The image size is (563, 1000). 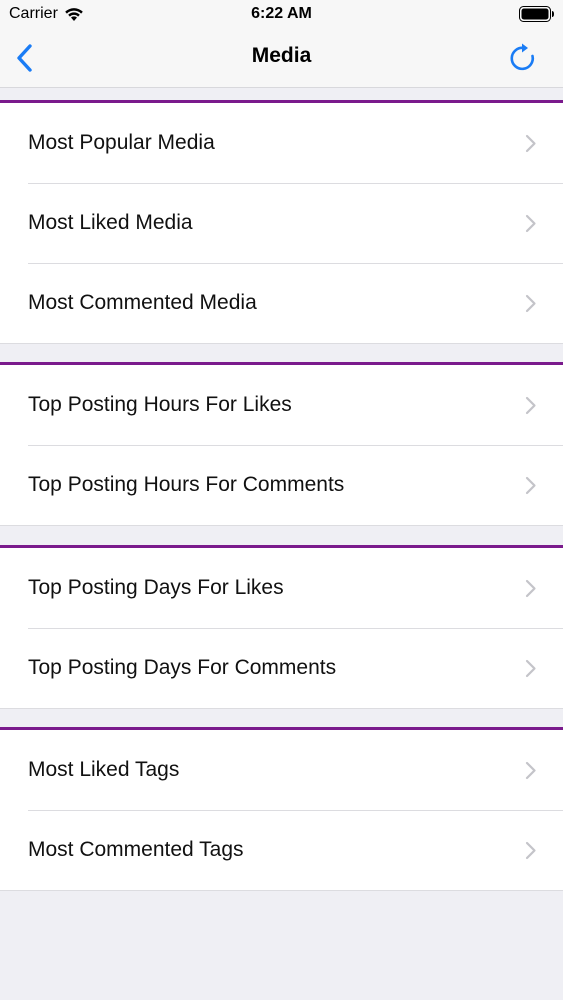 I want to click on list-item-label: Top Posting Hours For Likes, so click(x=160, y=404).